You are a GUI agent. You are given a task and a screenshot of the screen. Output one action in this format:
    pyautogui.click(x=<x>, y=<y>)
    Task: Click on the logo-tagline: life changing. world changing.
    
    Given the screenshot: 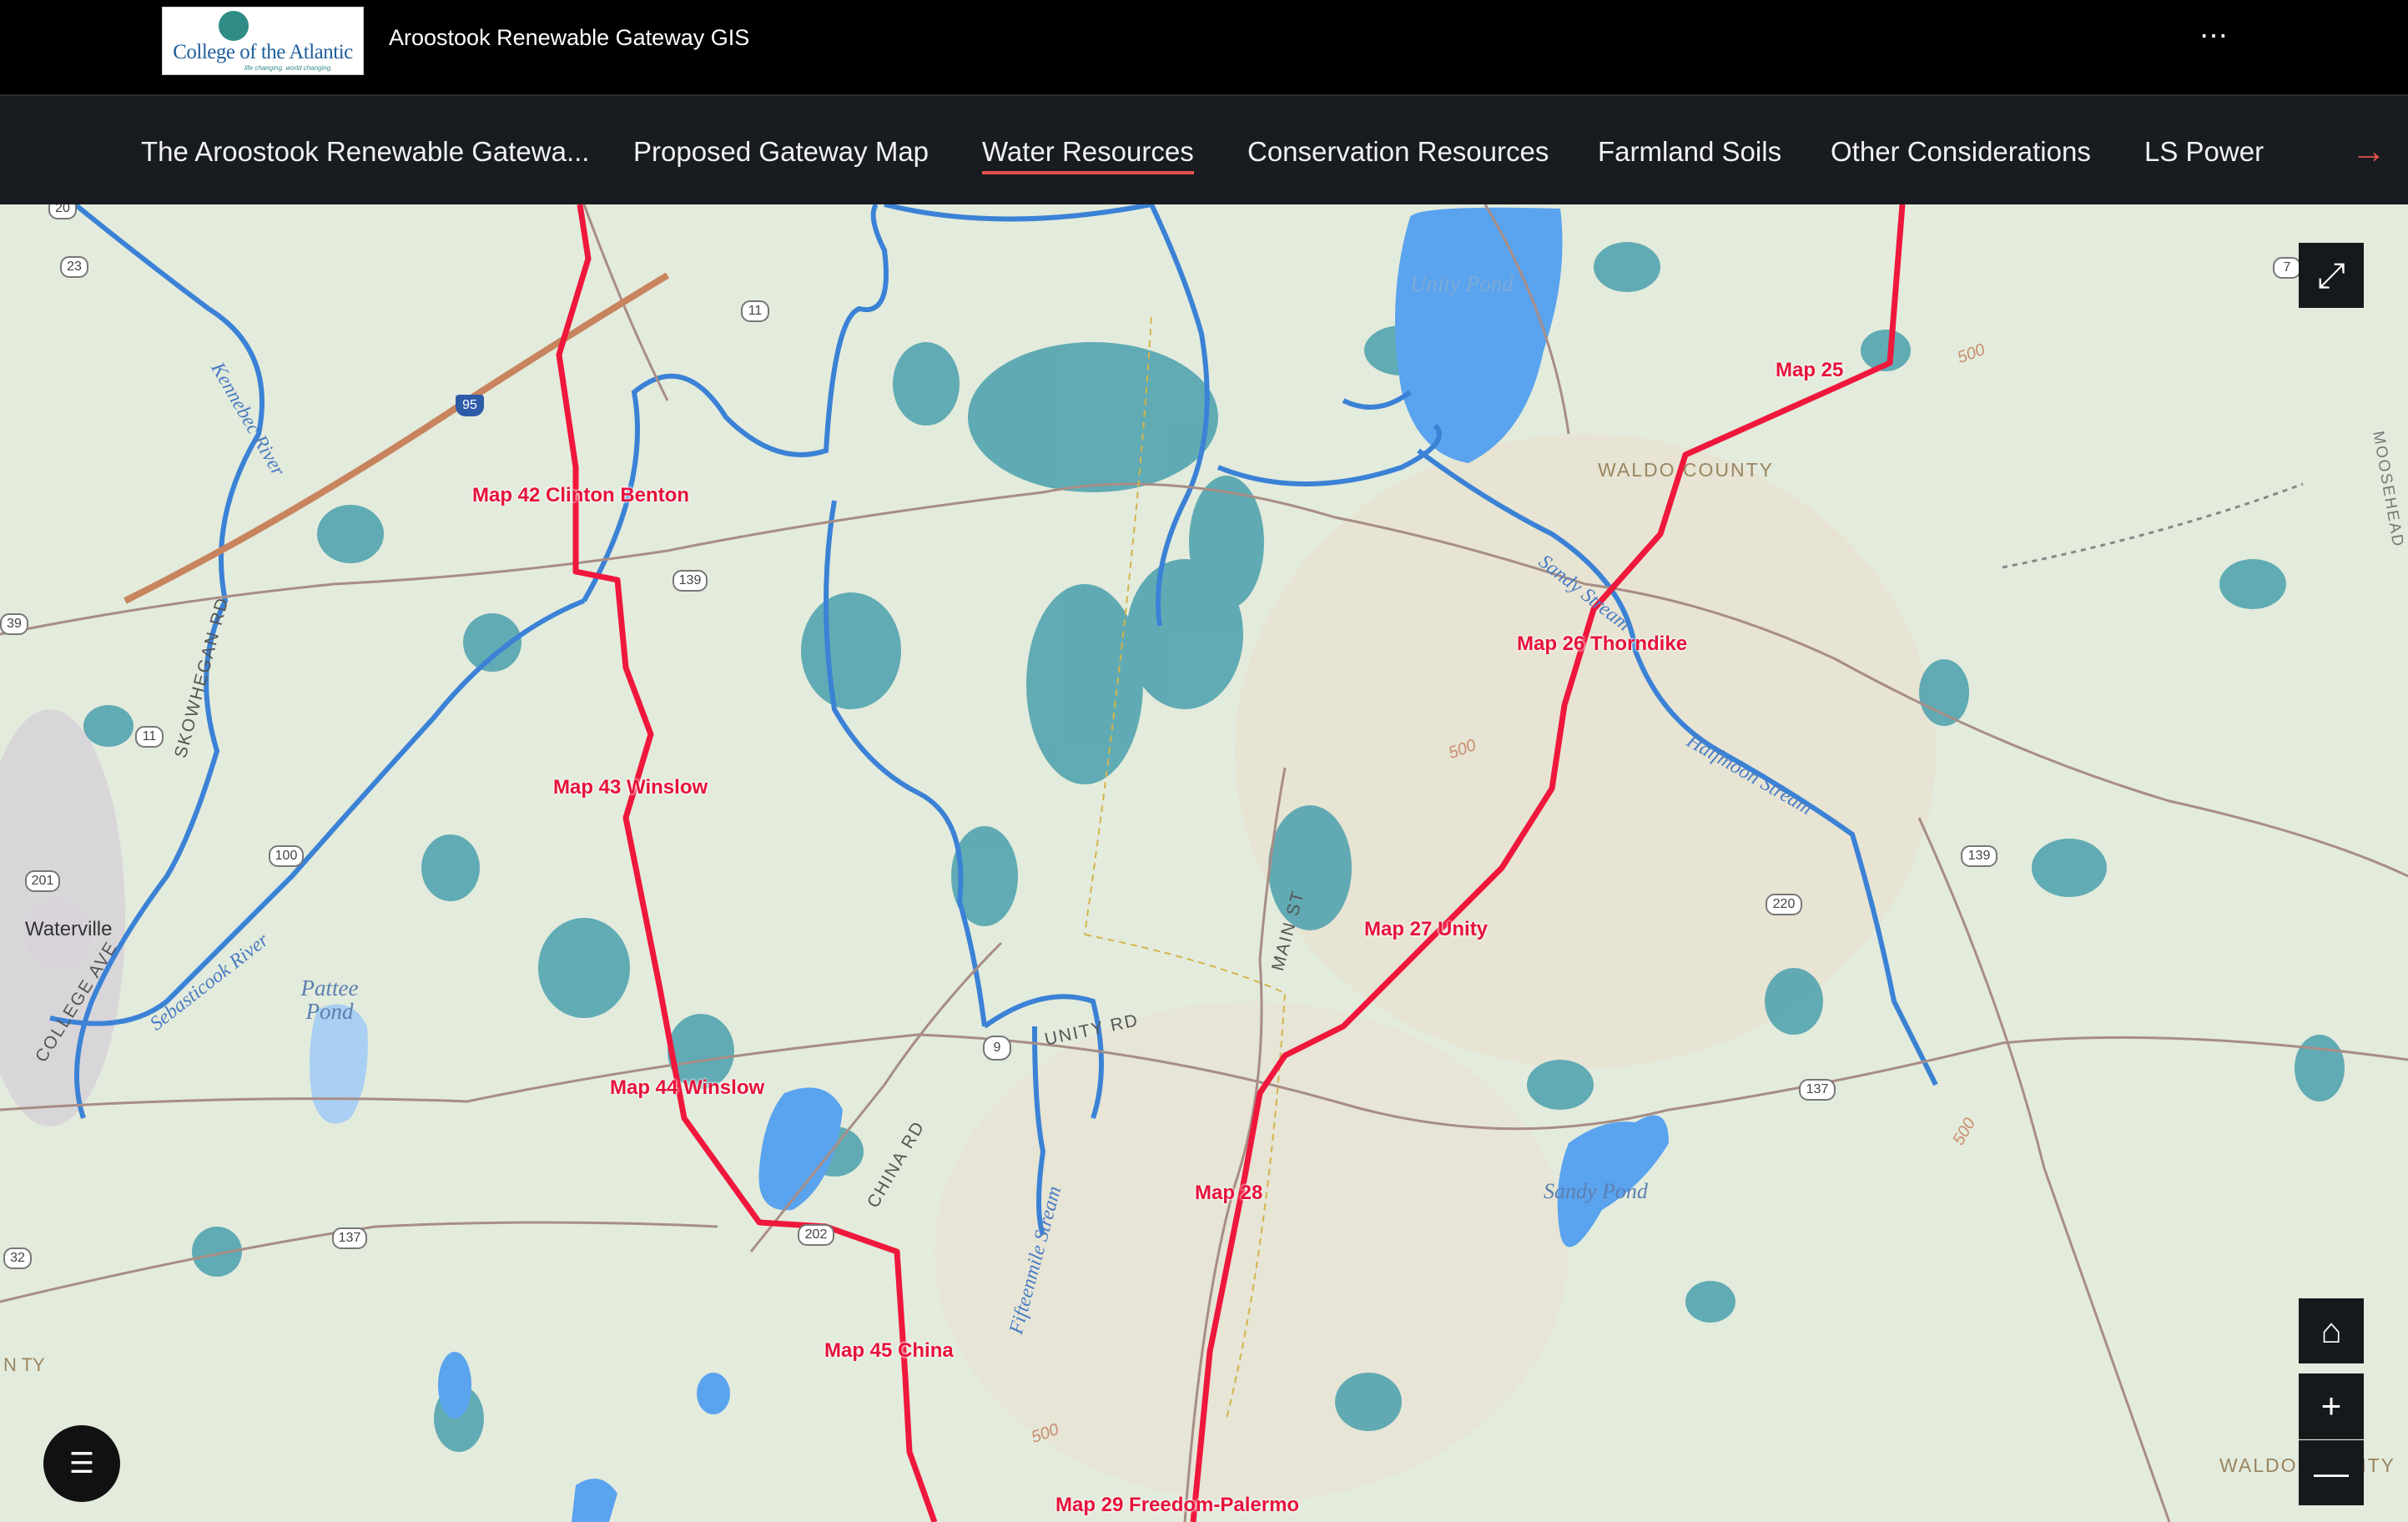 What is the action you would take?
    pyautogui.click(x=288, y=68)
    